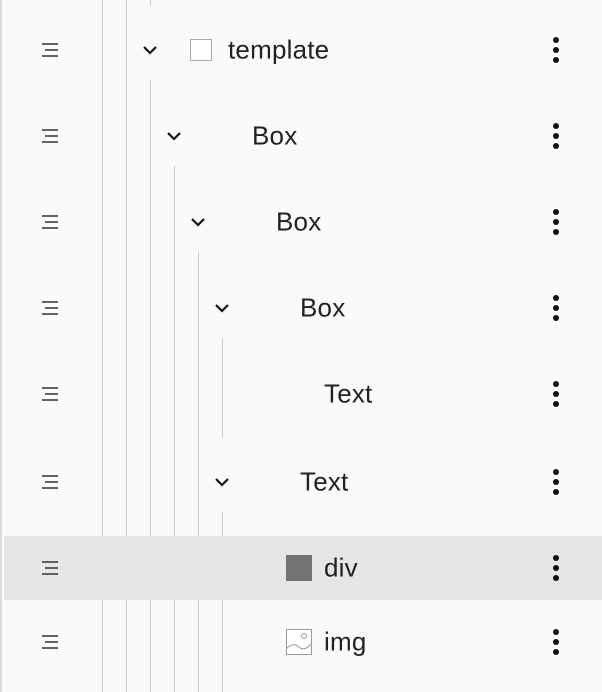 The image size is (602, 692). I want to click on element-swatch-icon, so click(299, 568).